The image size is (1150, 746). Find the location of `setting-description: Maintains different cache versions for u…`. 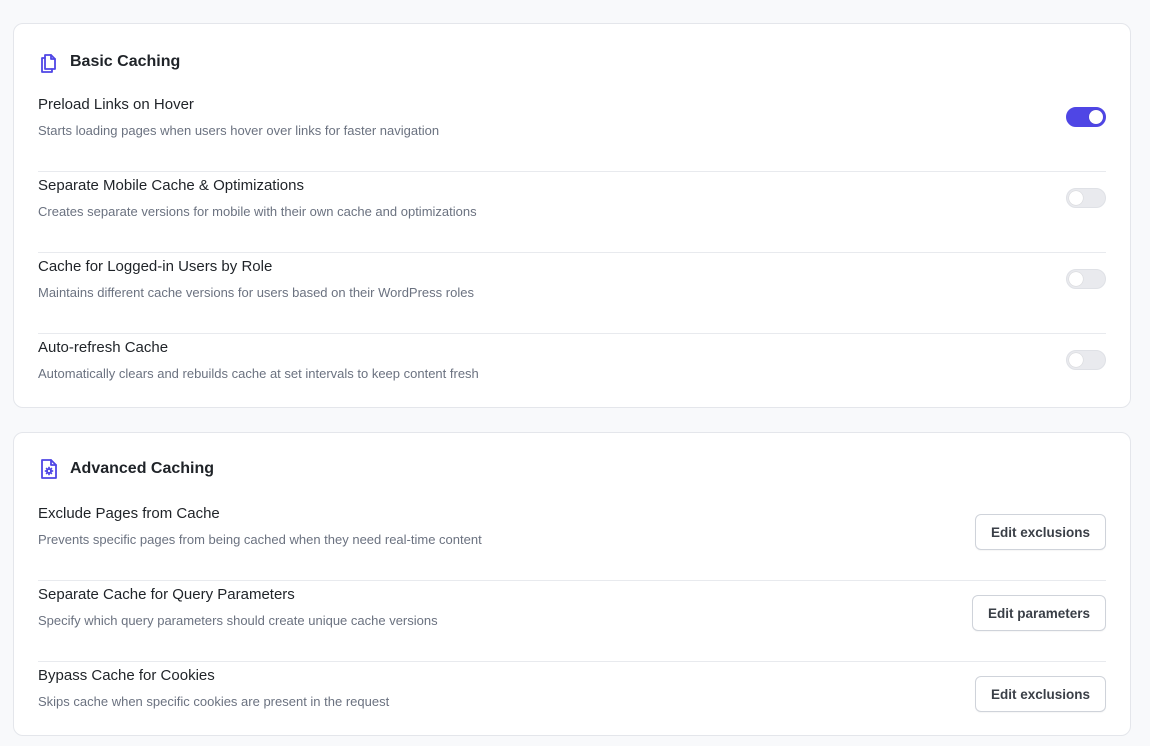

setting-description: Maintains different cache versions for u… is located at coordinates (256, 292).